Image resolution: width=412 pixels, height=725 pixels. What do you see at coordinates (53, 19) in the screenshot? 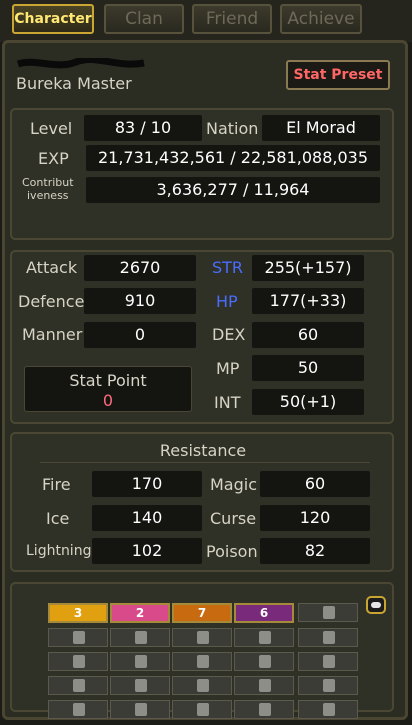
I see `tab-character: Character` at bounding box center [53, 19].